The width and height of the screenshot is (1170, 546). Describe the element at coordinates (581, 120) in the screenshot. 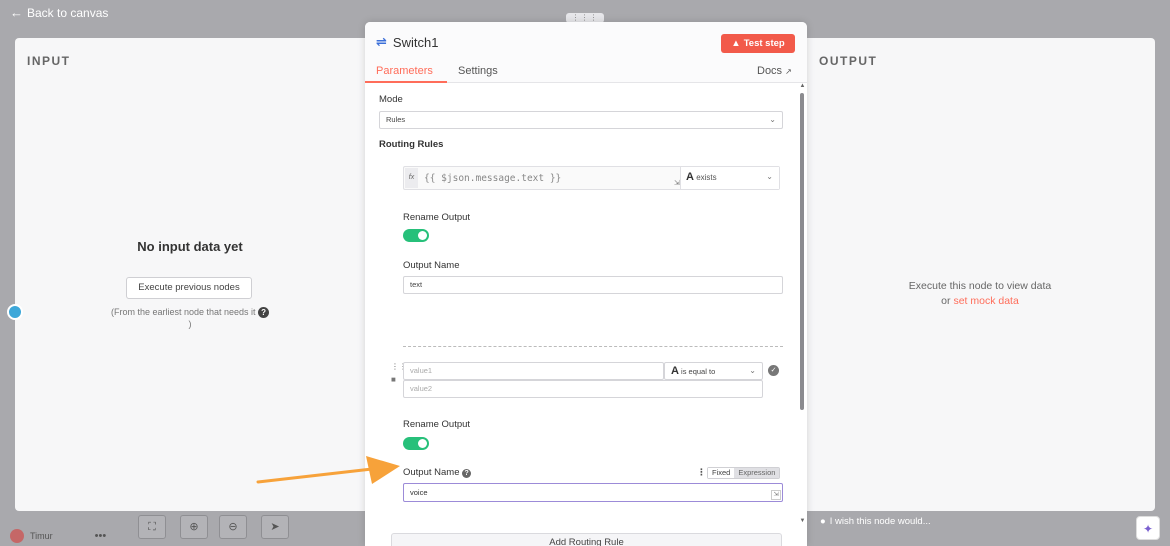

I see `mode-select: Rules ⌄` at that location.